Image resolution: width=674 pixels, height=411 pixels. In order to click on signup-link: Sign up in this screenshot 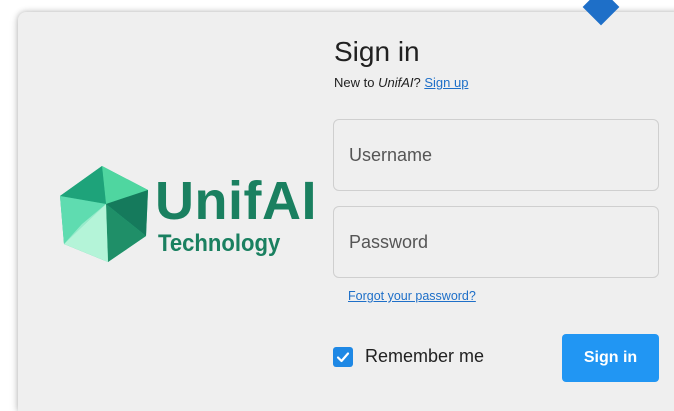, I will do `click(446, 82)`.